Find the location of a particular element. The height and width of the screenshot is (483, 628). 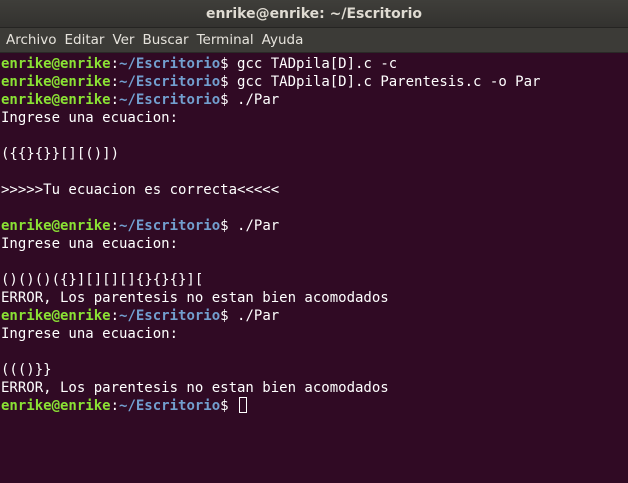

title-bar: enrike@enrike: ~/Escritorio is located at coordinates (314, 14).